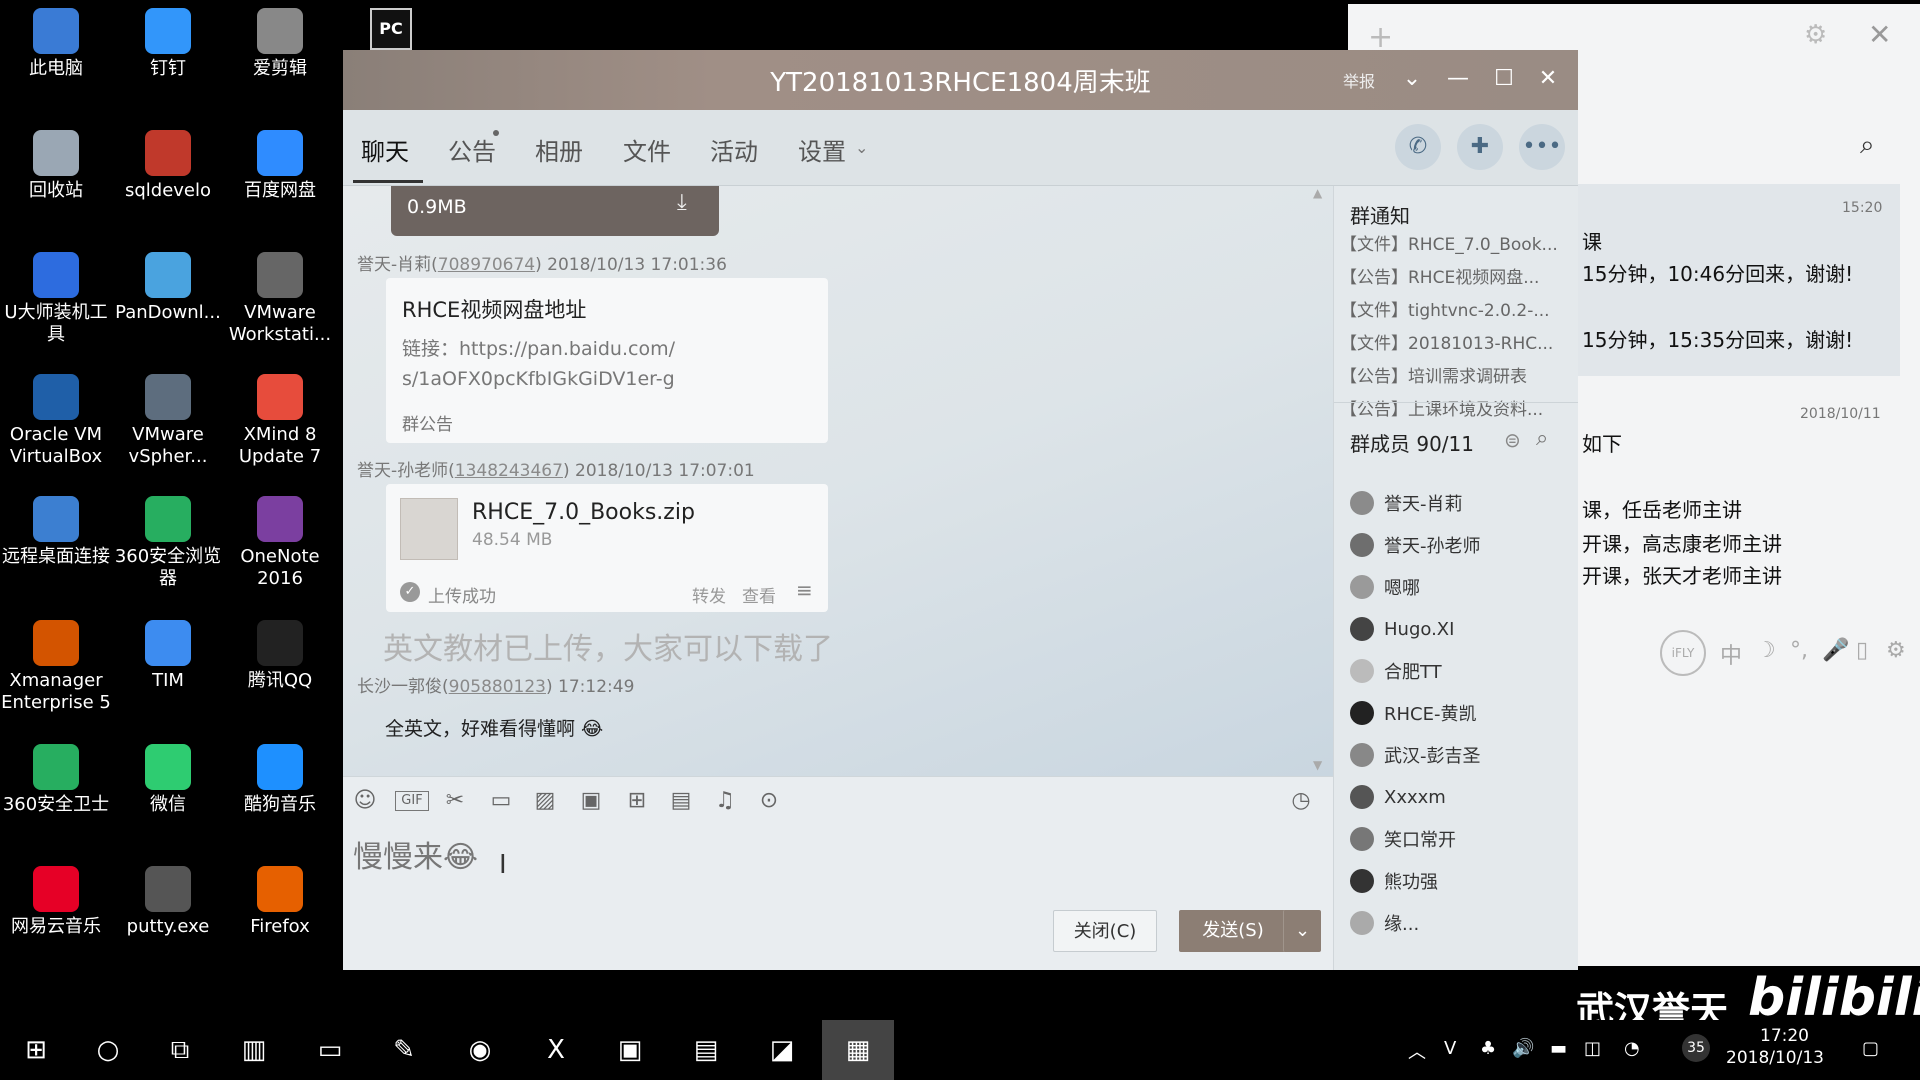  Describe the element at coordinates (56, 780) in the screenshot. I see `desktop-shortcut: 360安全卫士` at that location.